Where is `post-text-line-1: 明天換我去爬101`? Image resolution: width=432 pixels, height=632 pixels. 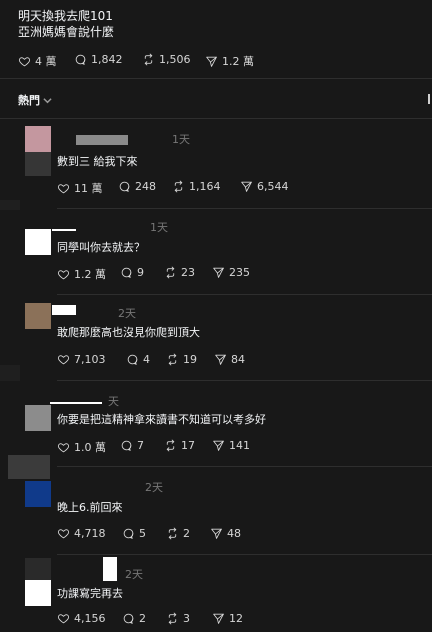
post-text-line-1: 明天換我去爬101 is located at coordinates (65, 16).